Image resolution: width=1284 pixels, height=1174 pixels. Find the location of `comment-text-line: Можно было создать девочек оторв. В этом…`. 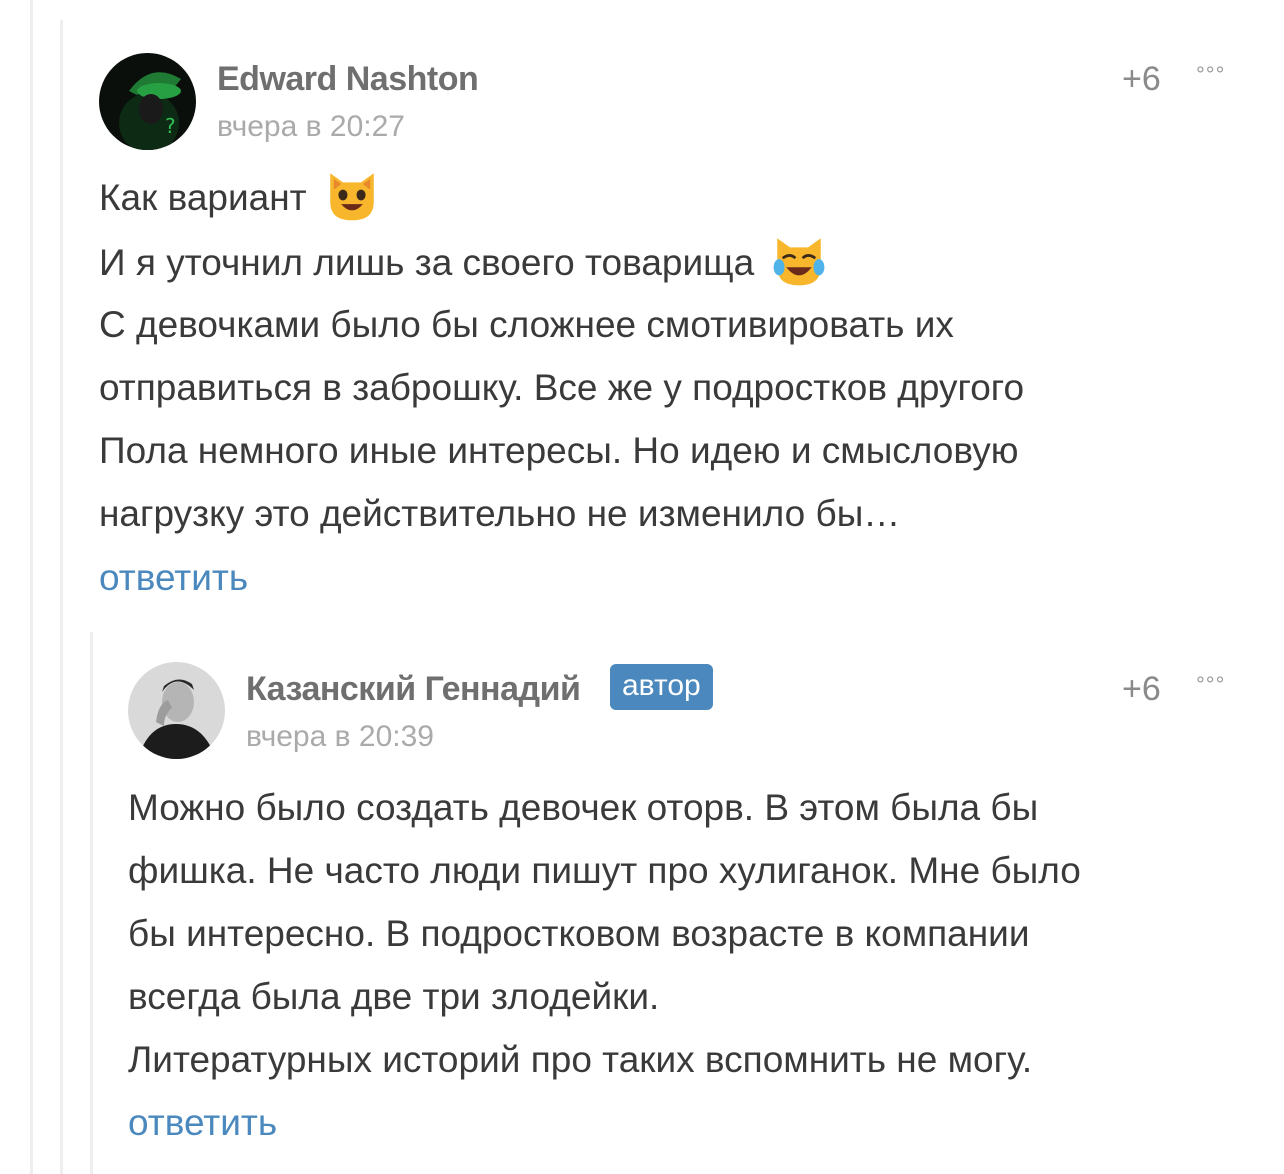

comment-text-line: Можно было создать девочек оторв. В этом… is located at coordinates (583, 807).